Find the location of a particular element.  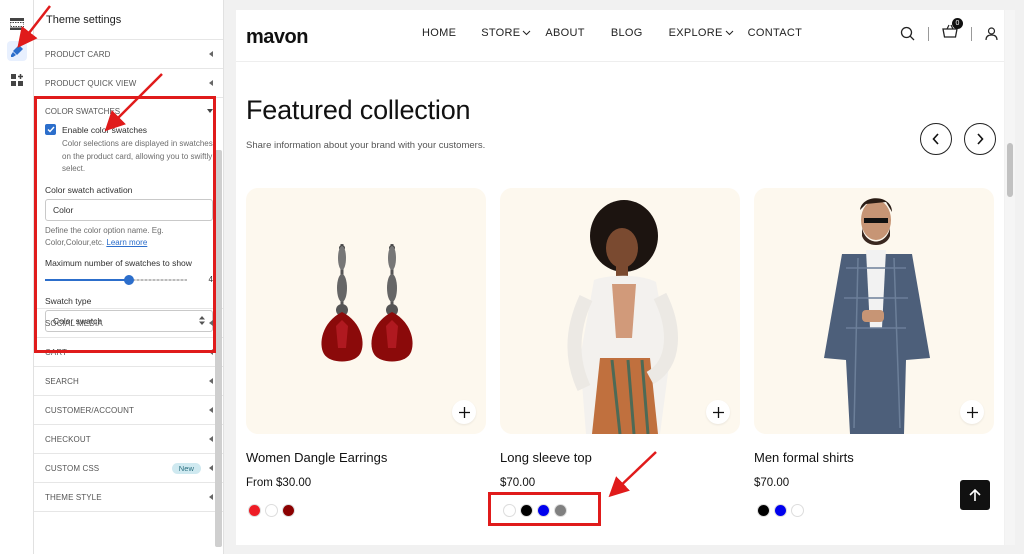

section-label: PRODUCT QUICK VIEW is located at coordinates (91, 83).